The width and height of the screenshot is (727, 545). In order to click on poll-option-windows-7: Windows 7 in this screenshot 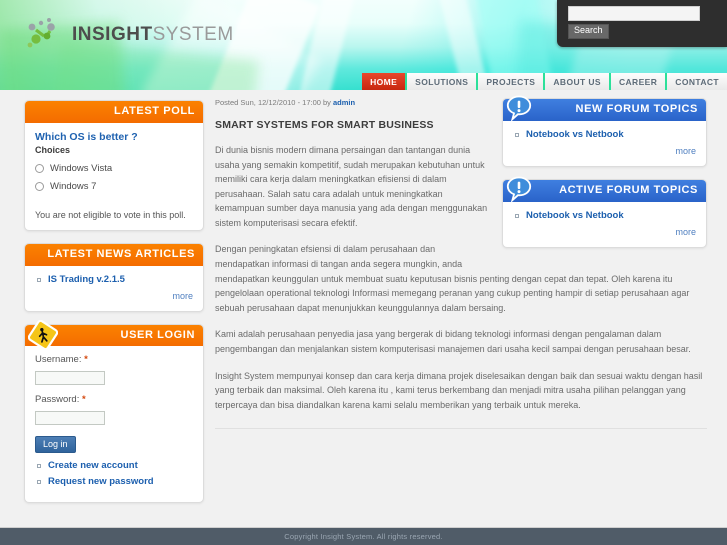, I will do `click(114, 186)`.